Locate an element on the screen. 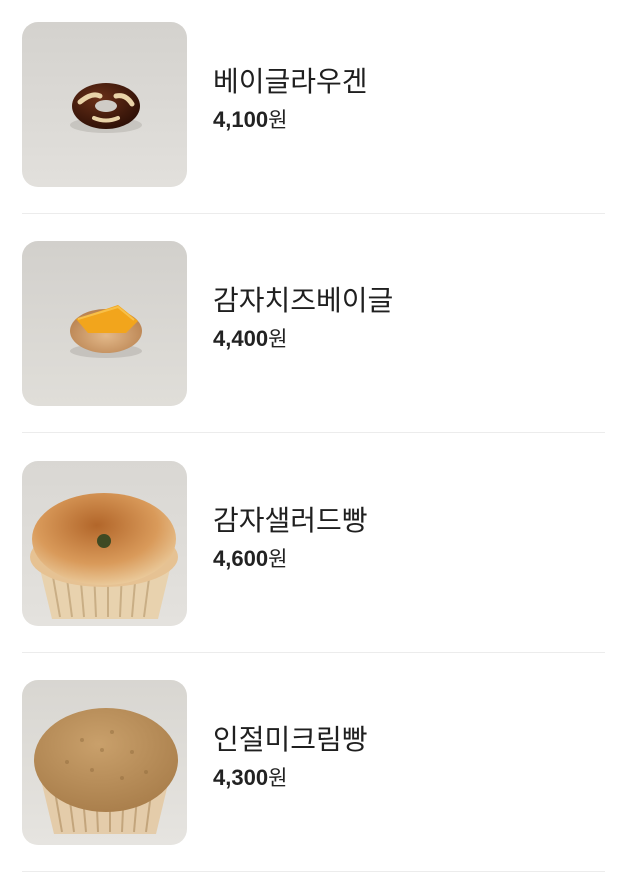 The height and width of the screenshot is (877, 621). potato-salad-bread-image is located at coordinates (104, 543).